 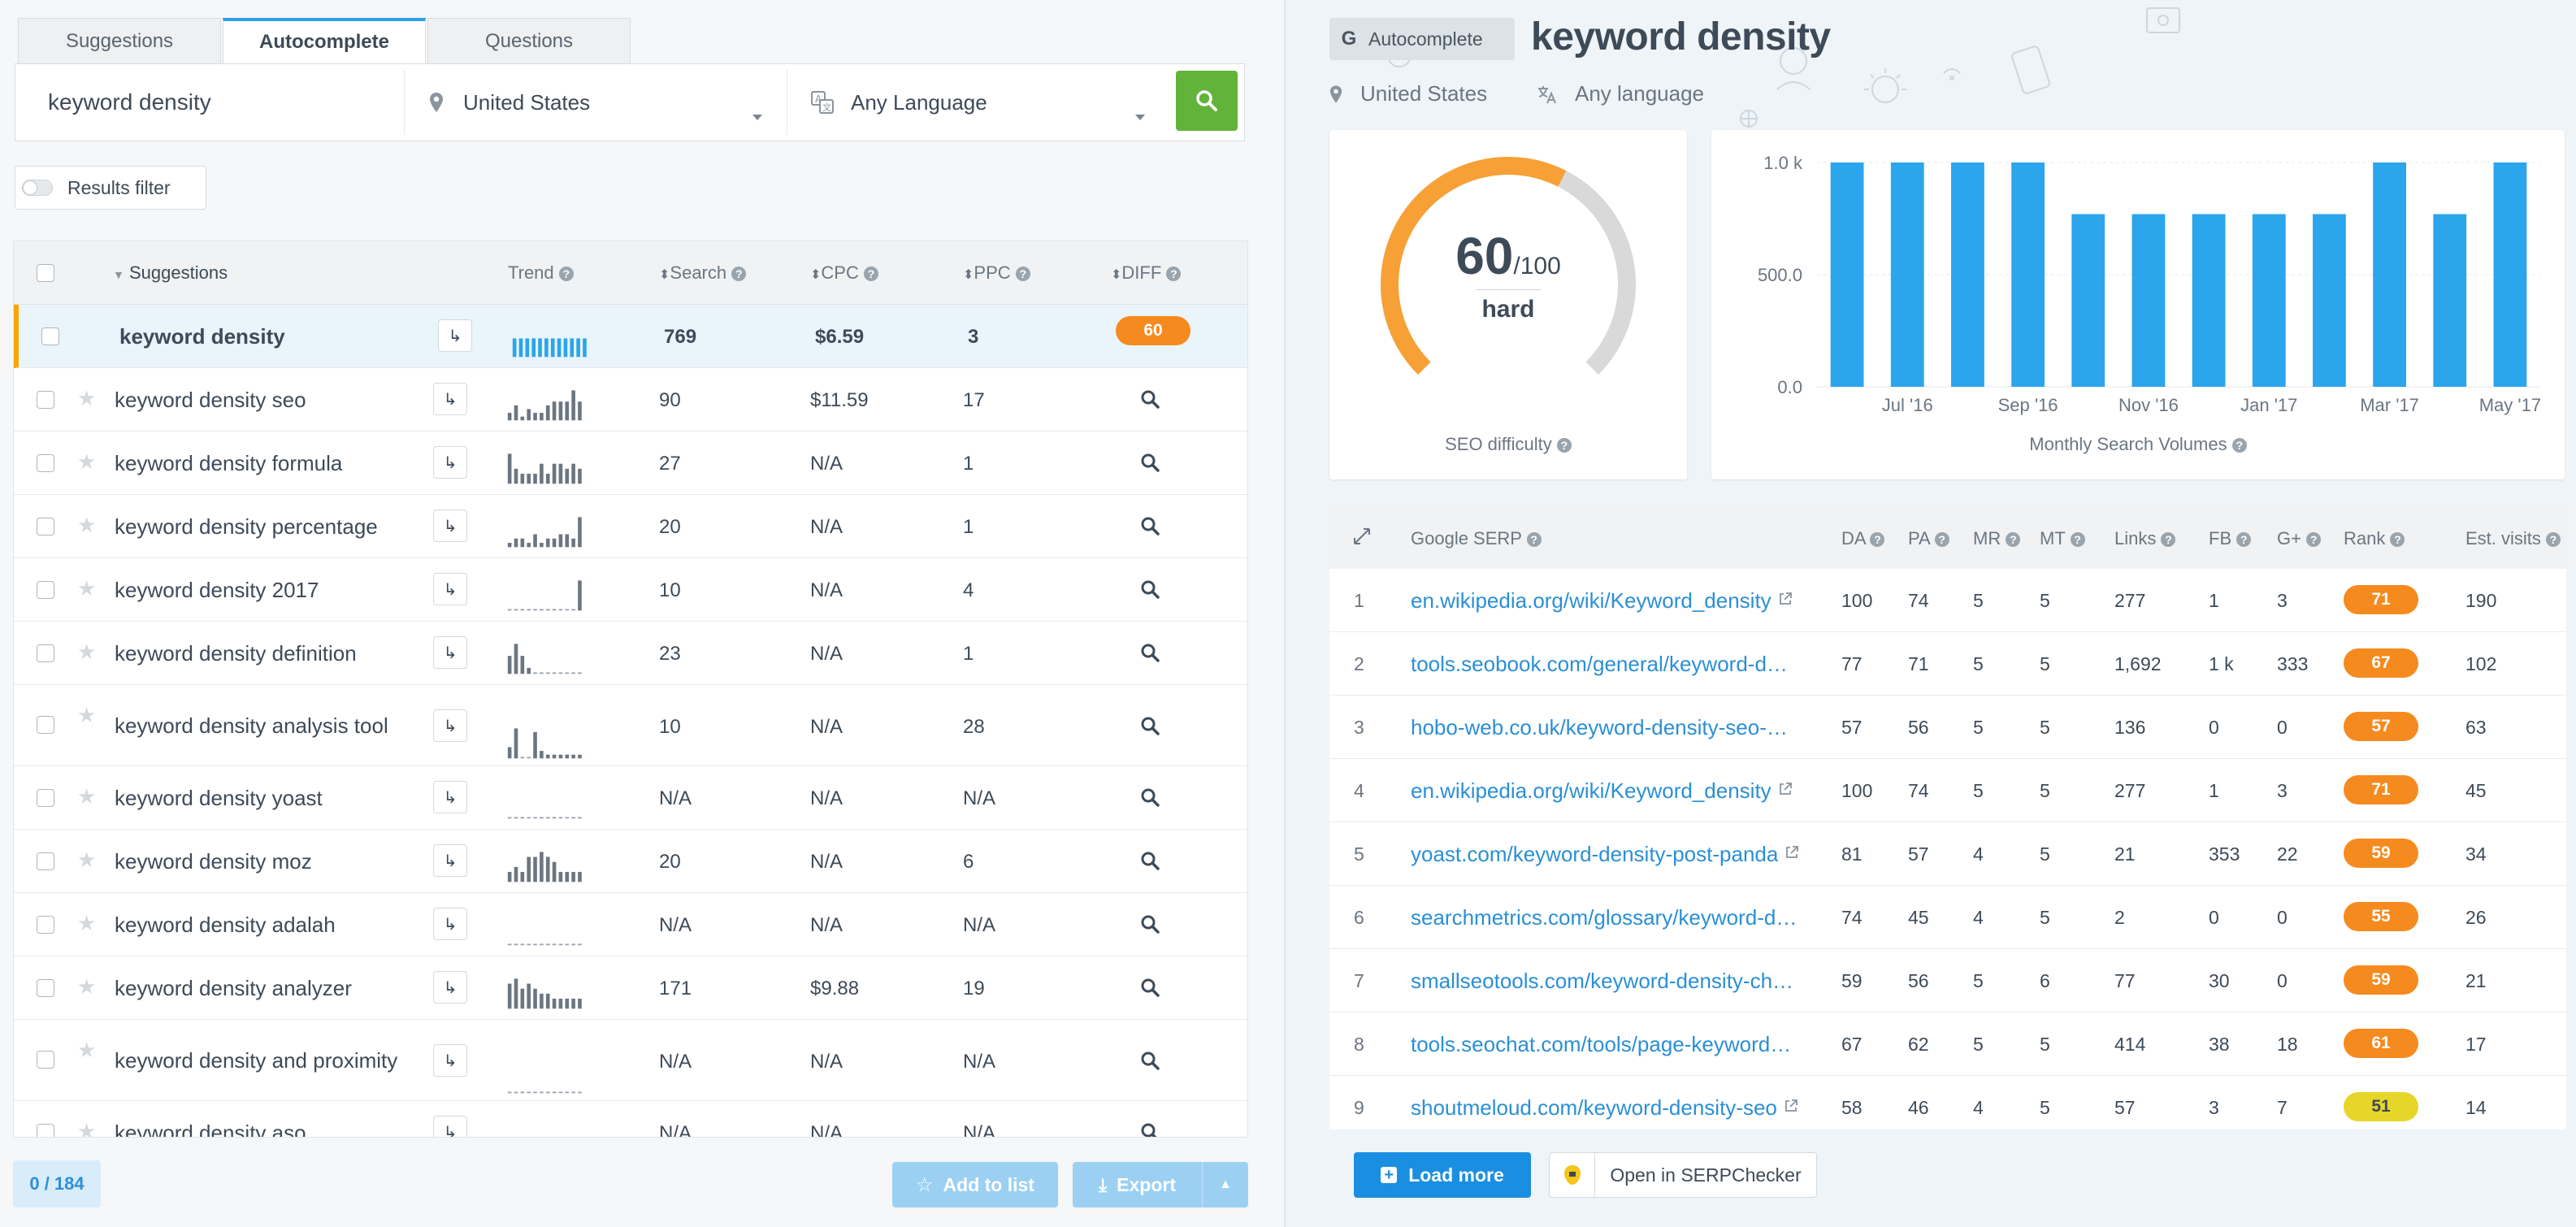 What do you see at coordinates (596, 105) in the screenshot?
I see `location-select: United States` at bounding box center [596, 105].